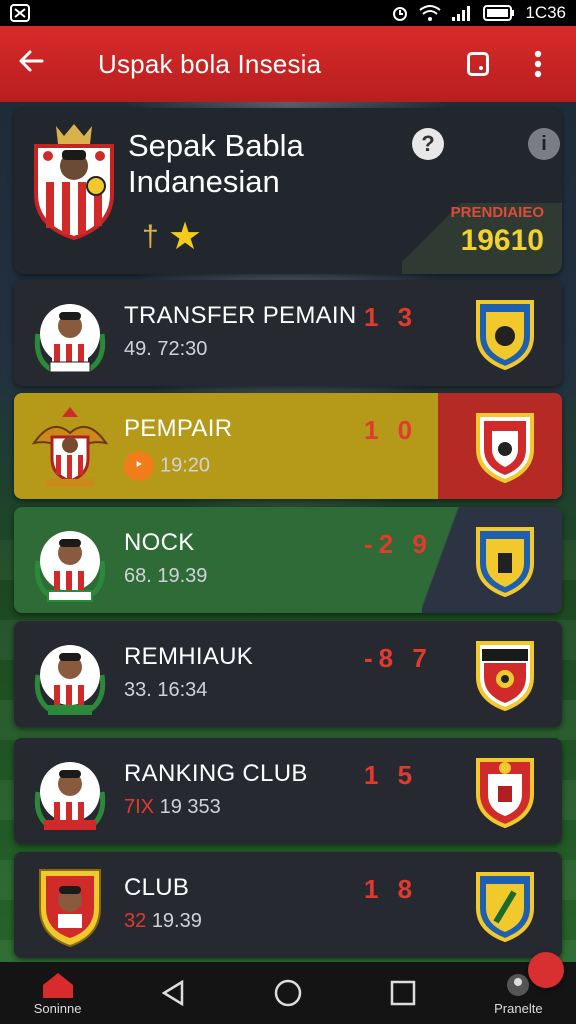 This screenshot has height=1024, width=576. I want to click on tablet-button, so click(478, 64).